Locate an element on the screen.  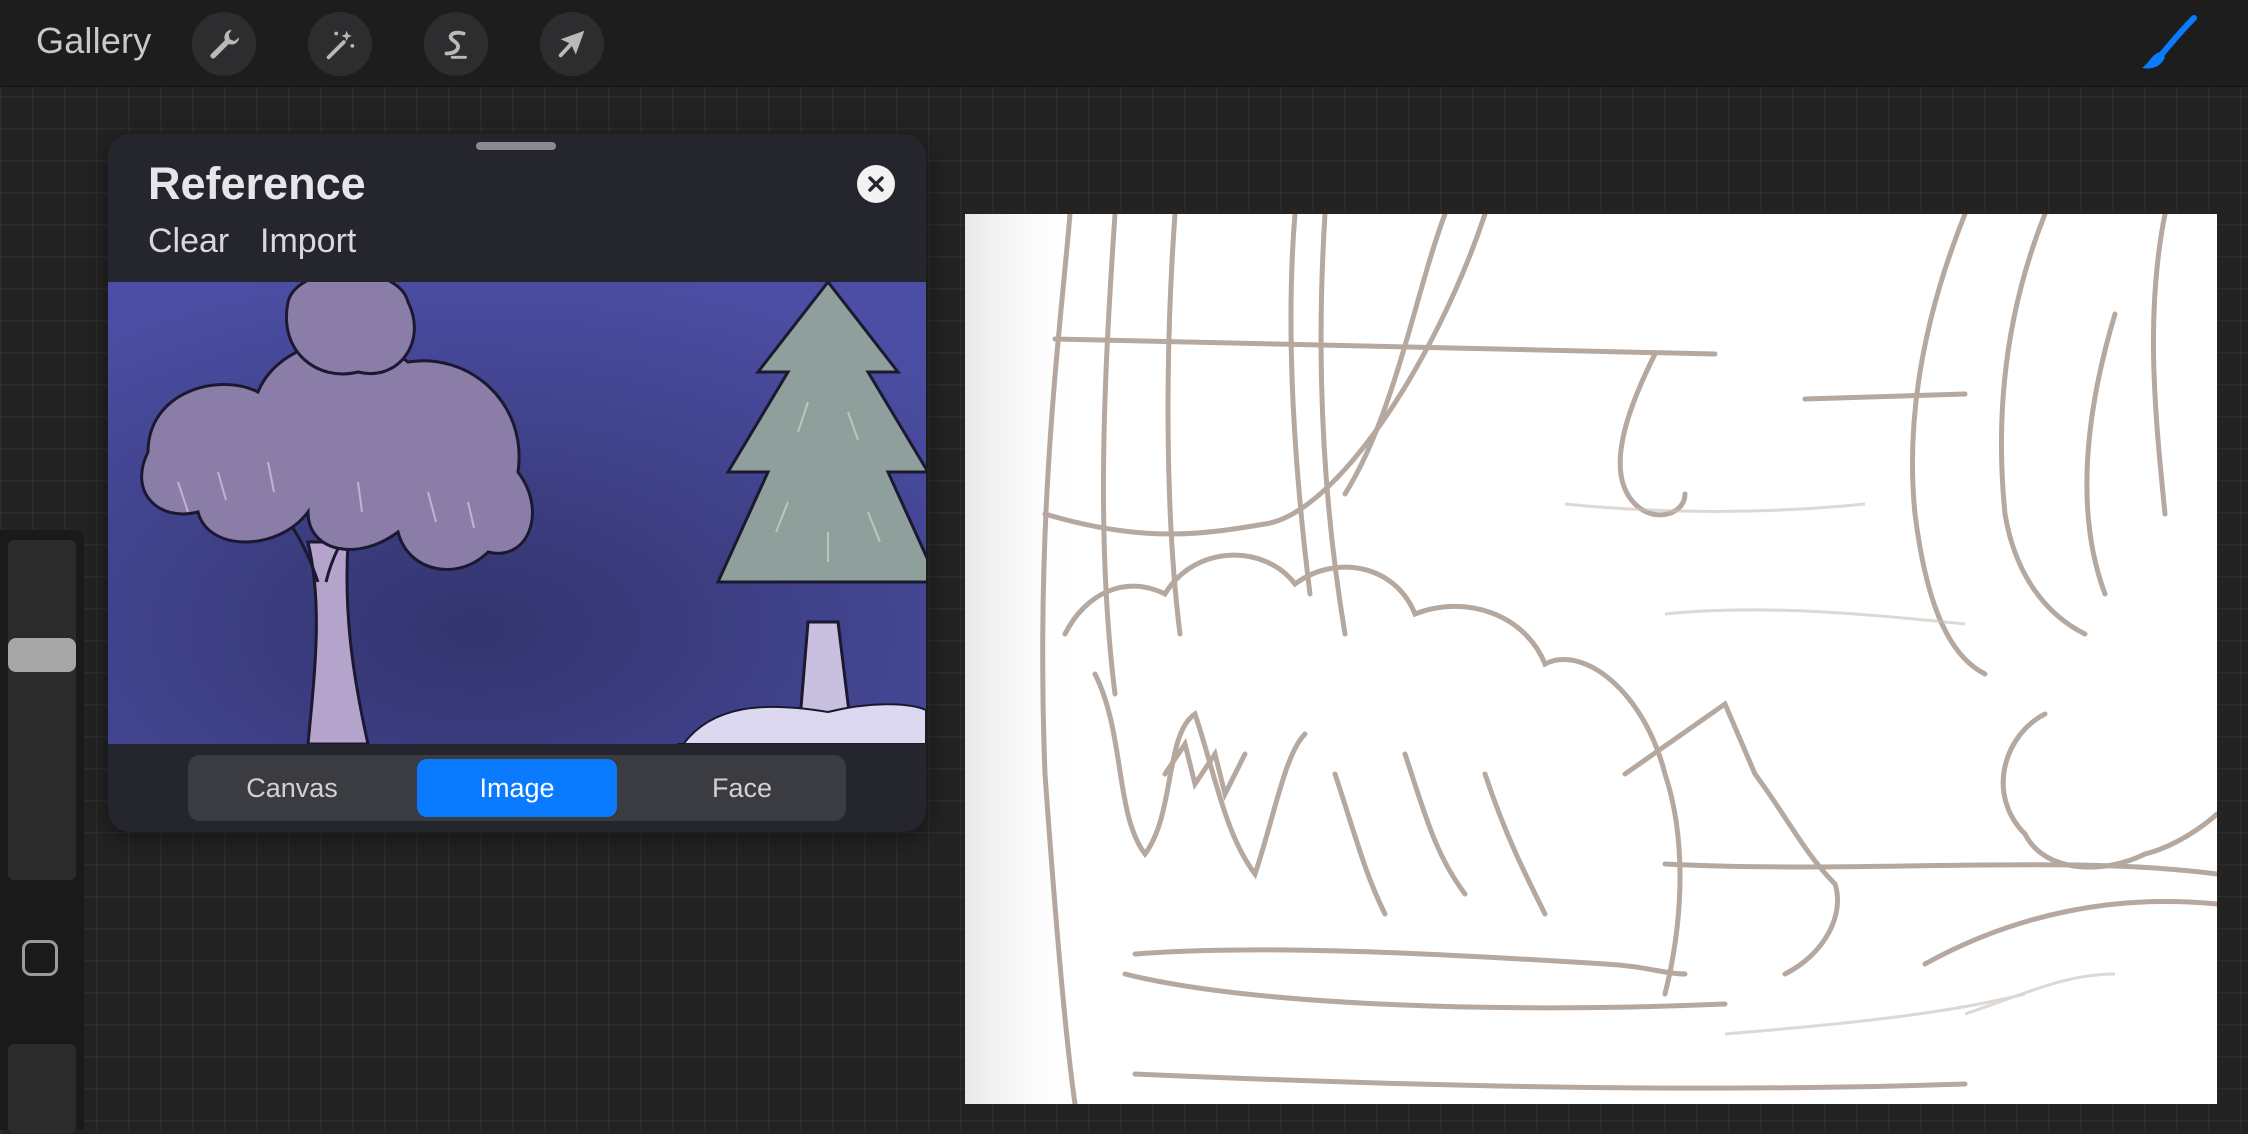
selection-button is located at coordinates (456, 44).